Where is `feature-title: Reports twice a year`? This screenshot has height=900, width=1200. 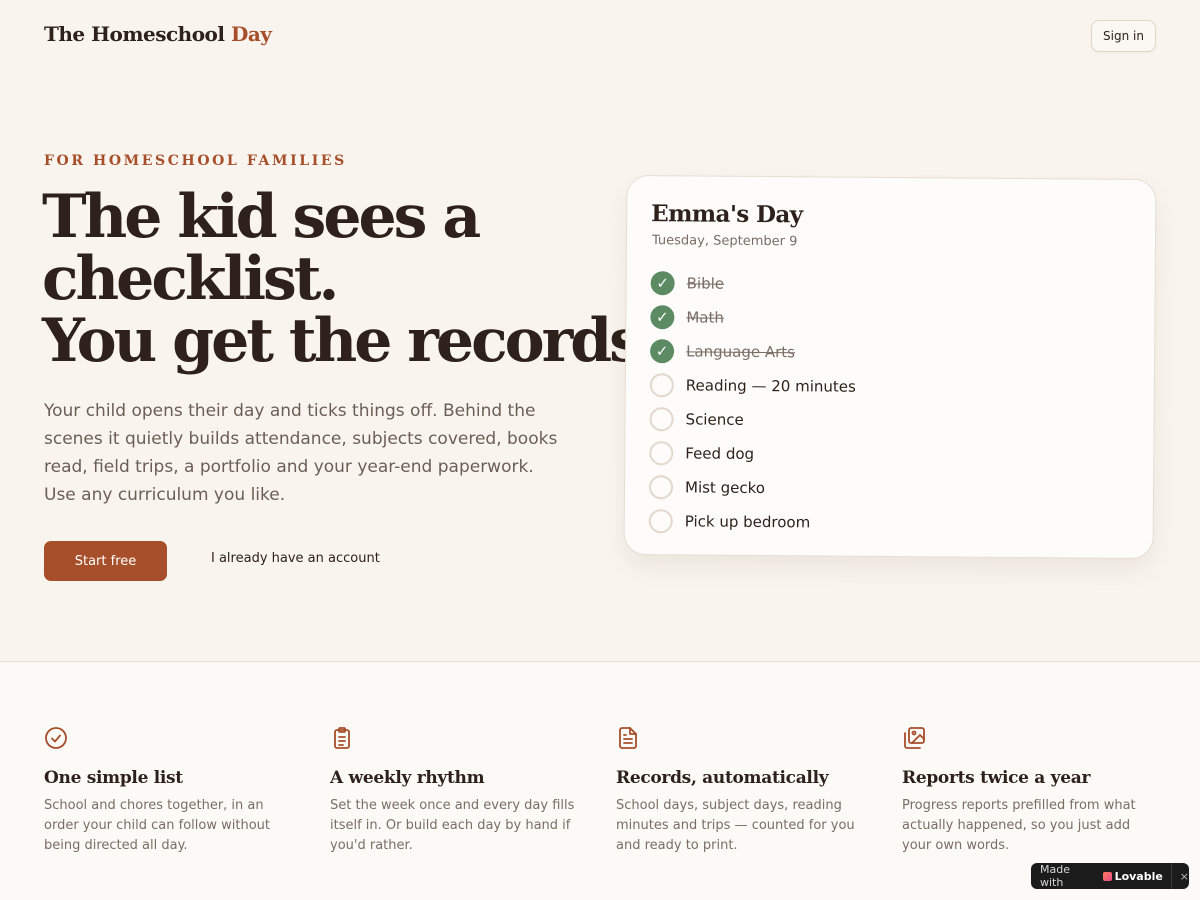 feature-title: Reports twice a year is located at coordinates (996, 778).